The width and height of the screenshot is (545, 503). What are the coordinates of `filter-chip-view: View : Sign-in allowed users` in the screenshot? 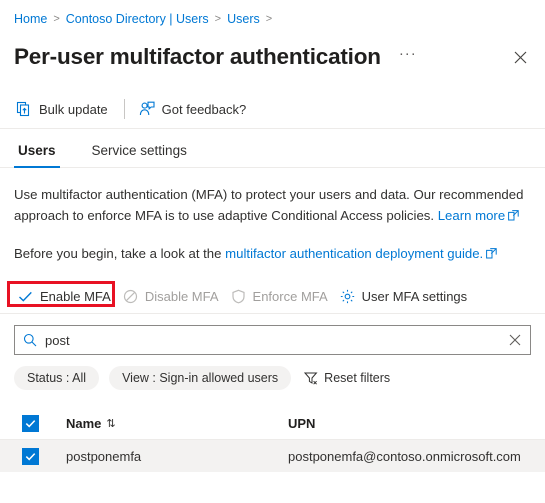 It's located at (200, 378).